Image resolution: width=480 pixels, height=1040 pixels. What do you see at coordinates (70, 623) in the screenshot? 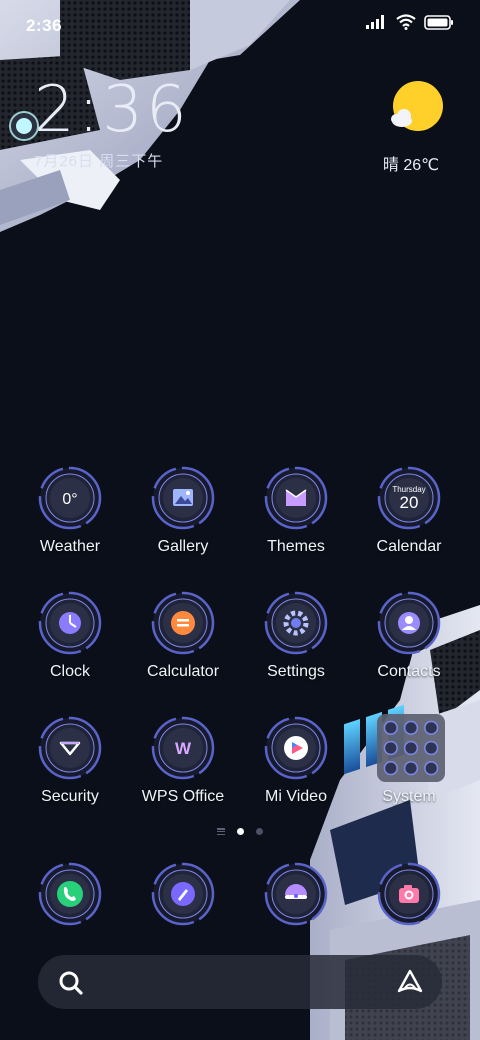
I see `clock-icon` at bounding box center [70, 623].